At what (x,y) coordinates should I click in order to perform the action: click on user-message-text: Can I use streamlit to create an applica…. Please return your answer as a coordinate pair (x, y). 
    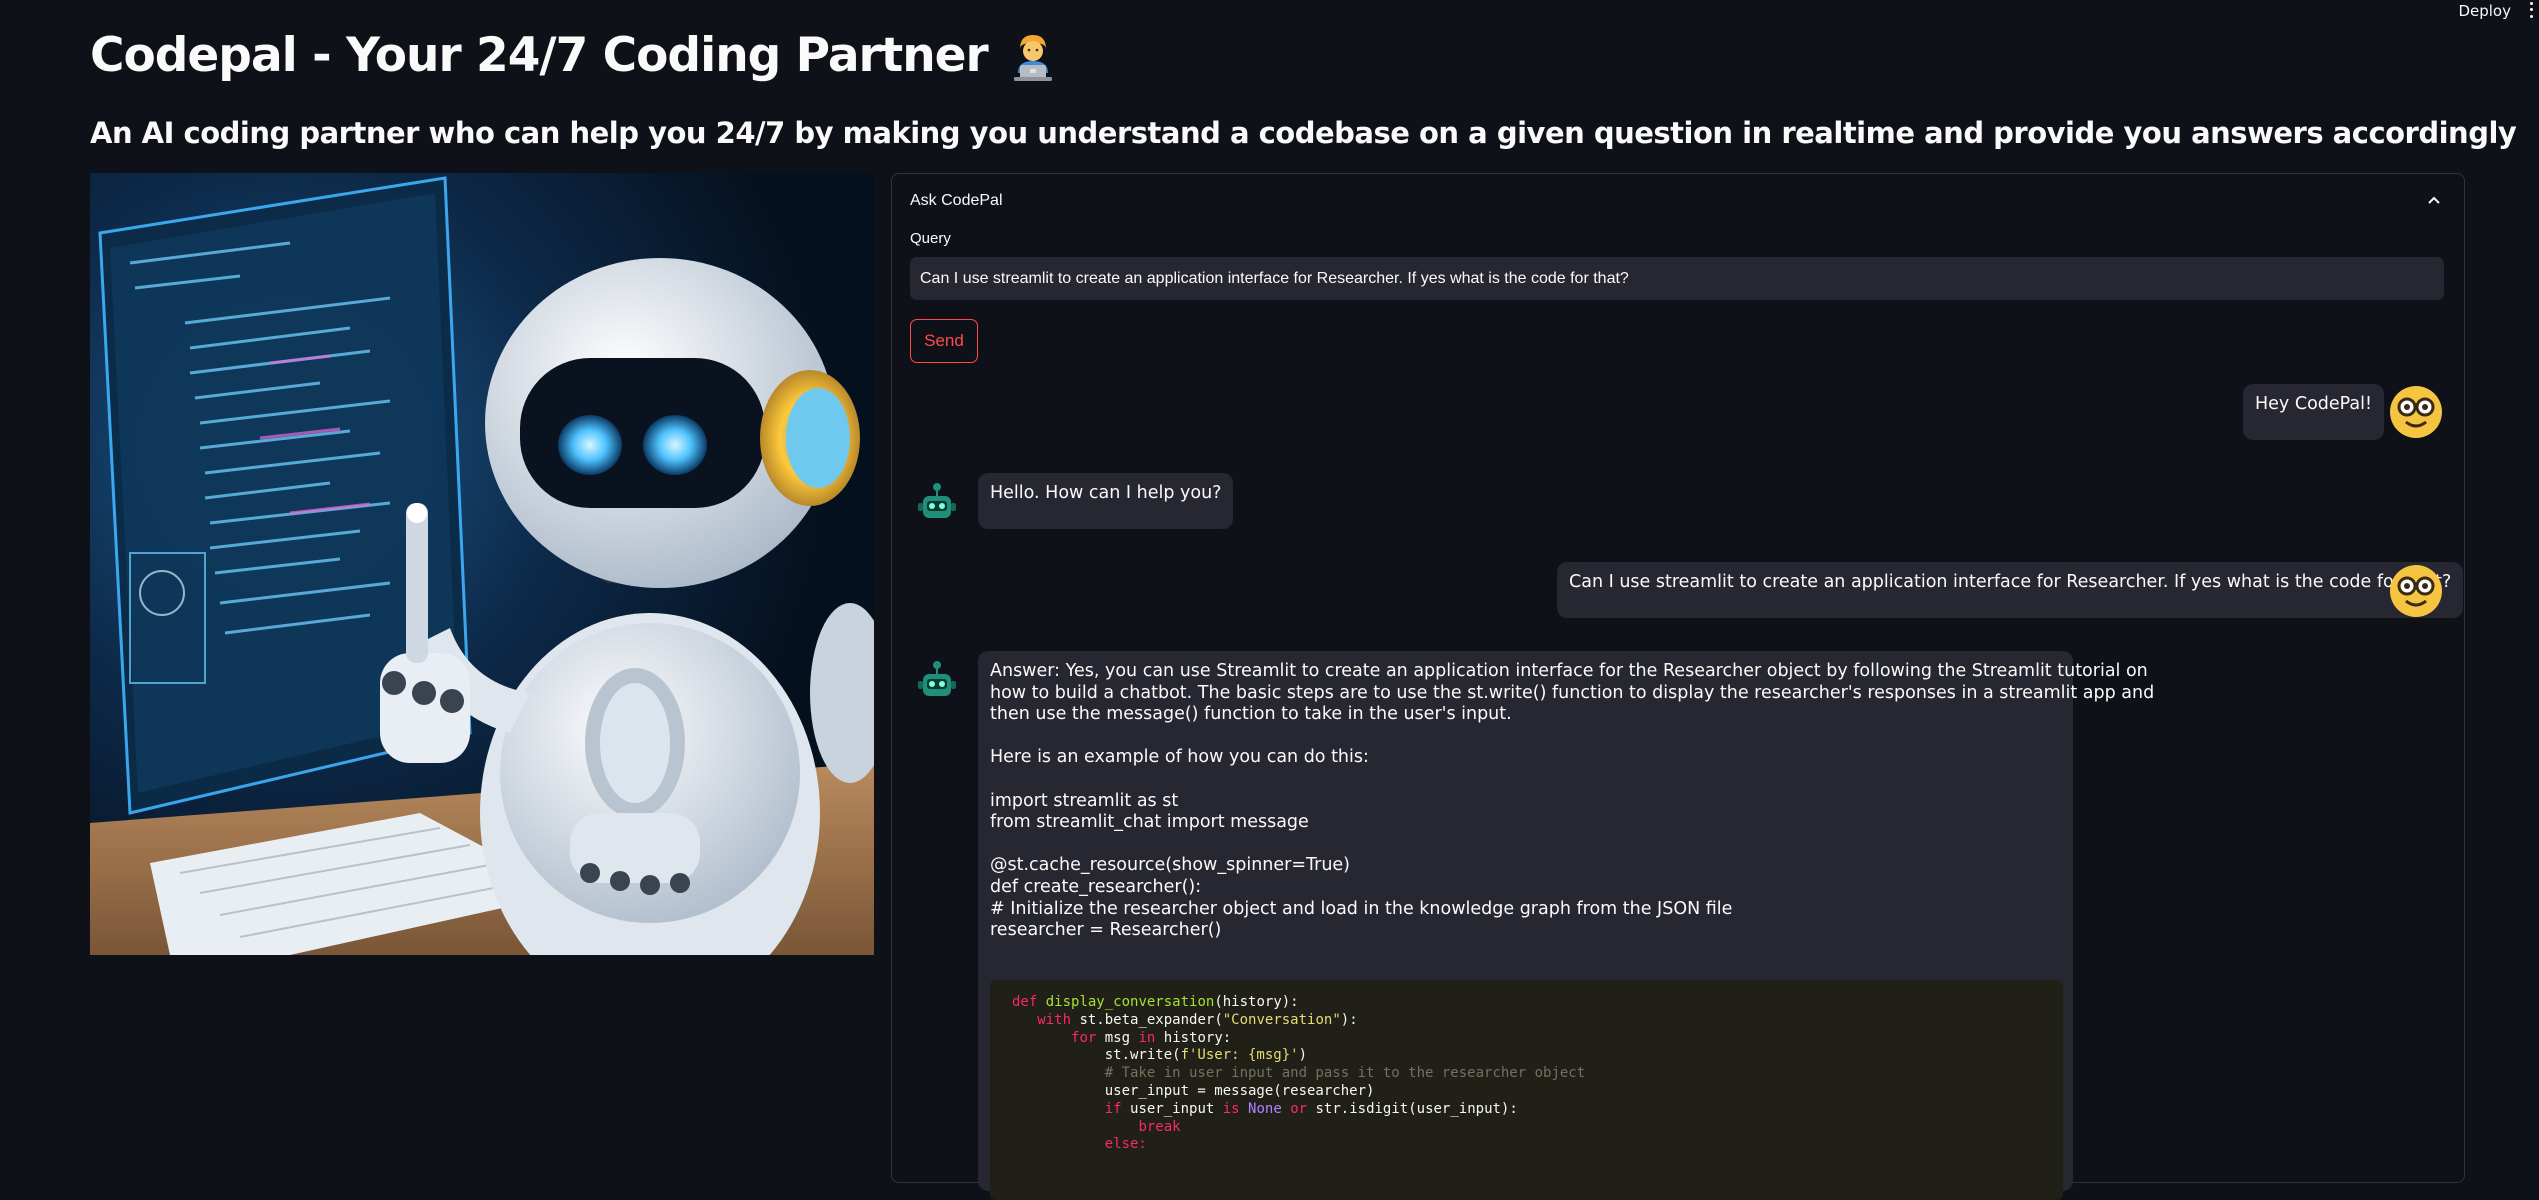
    Looking at the image, I should click on (2010, 582).